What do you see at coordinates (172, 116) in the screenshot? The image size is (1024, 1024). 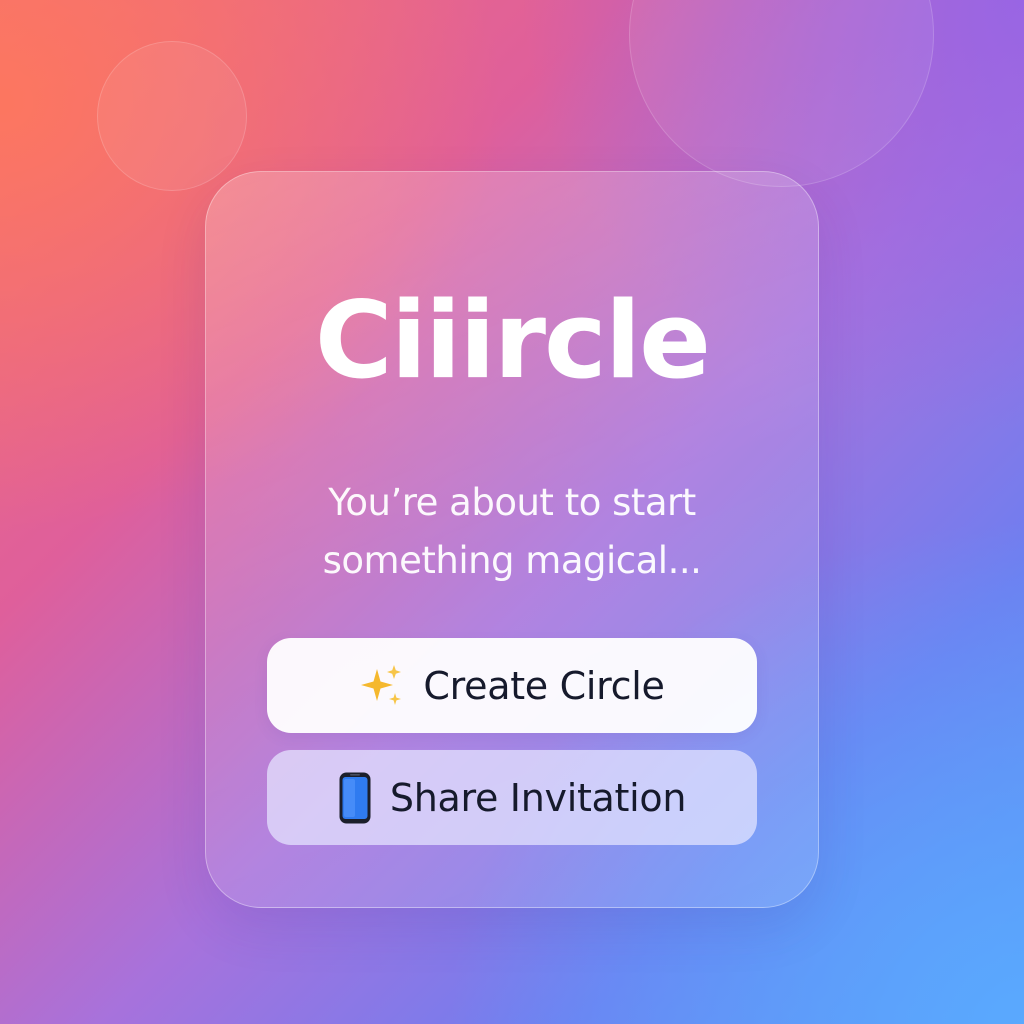 I see `decorative-bubble-small` at bounding box center [172, 116].